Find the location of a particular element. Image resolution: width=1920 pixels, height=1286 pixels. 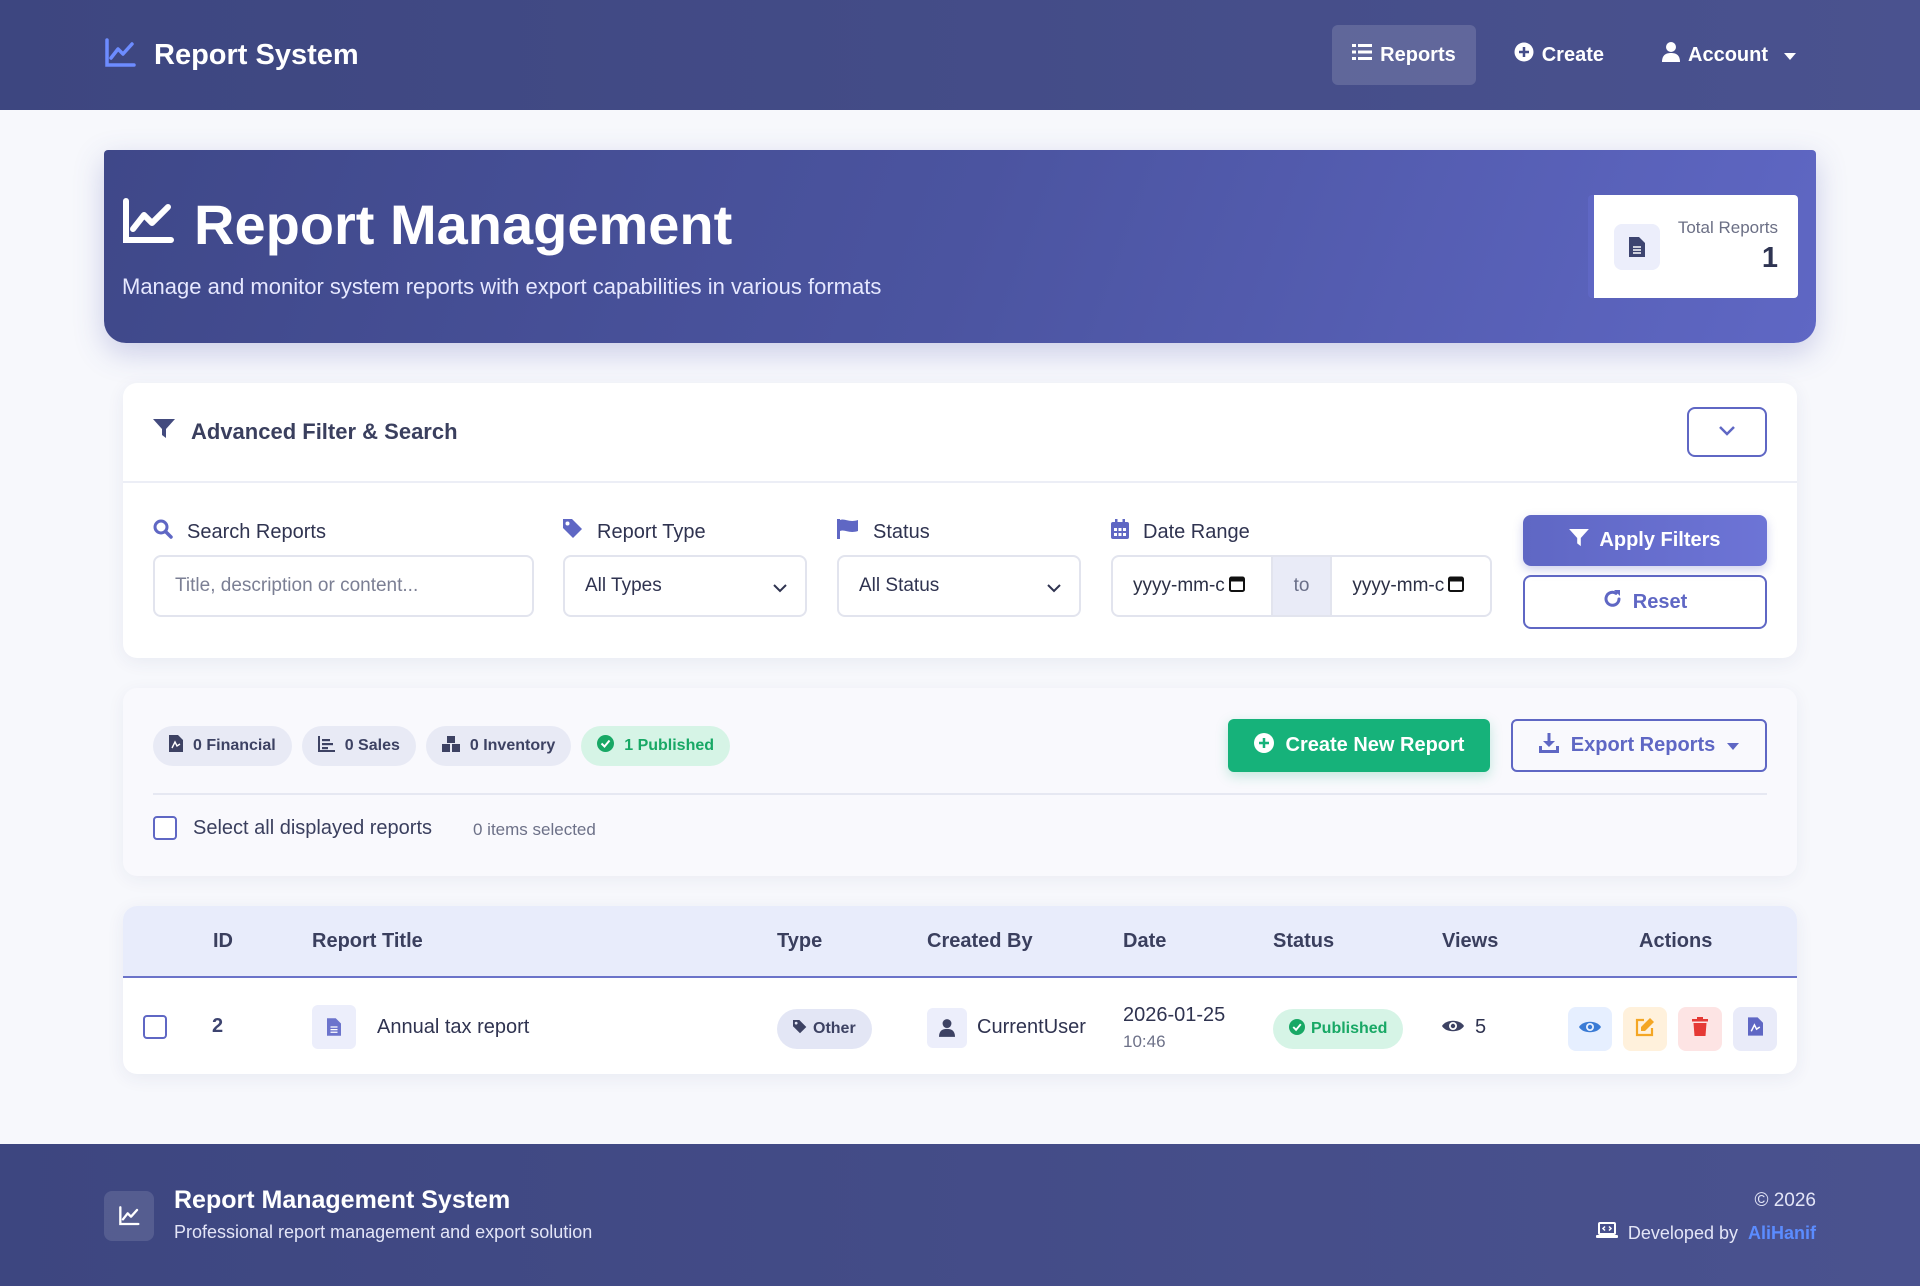

th-views: Views is located at coordinates (1470, 941).